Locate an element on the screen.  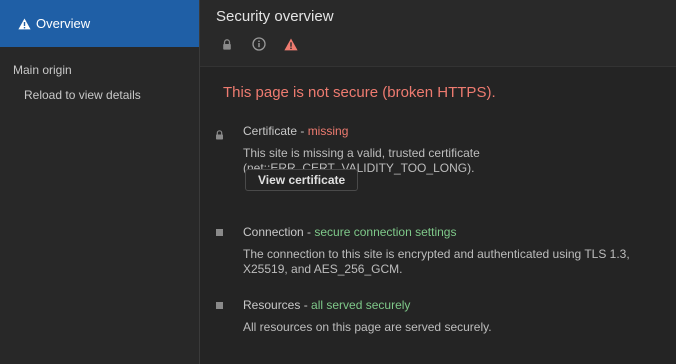
page-title: Security overview is located at coordinates (275, 16).